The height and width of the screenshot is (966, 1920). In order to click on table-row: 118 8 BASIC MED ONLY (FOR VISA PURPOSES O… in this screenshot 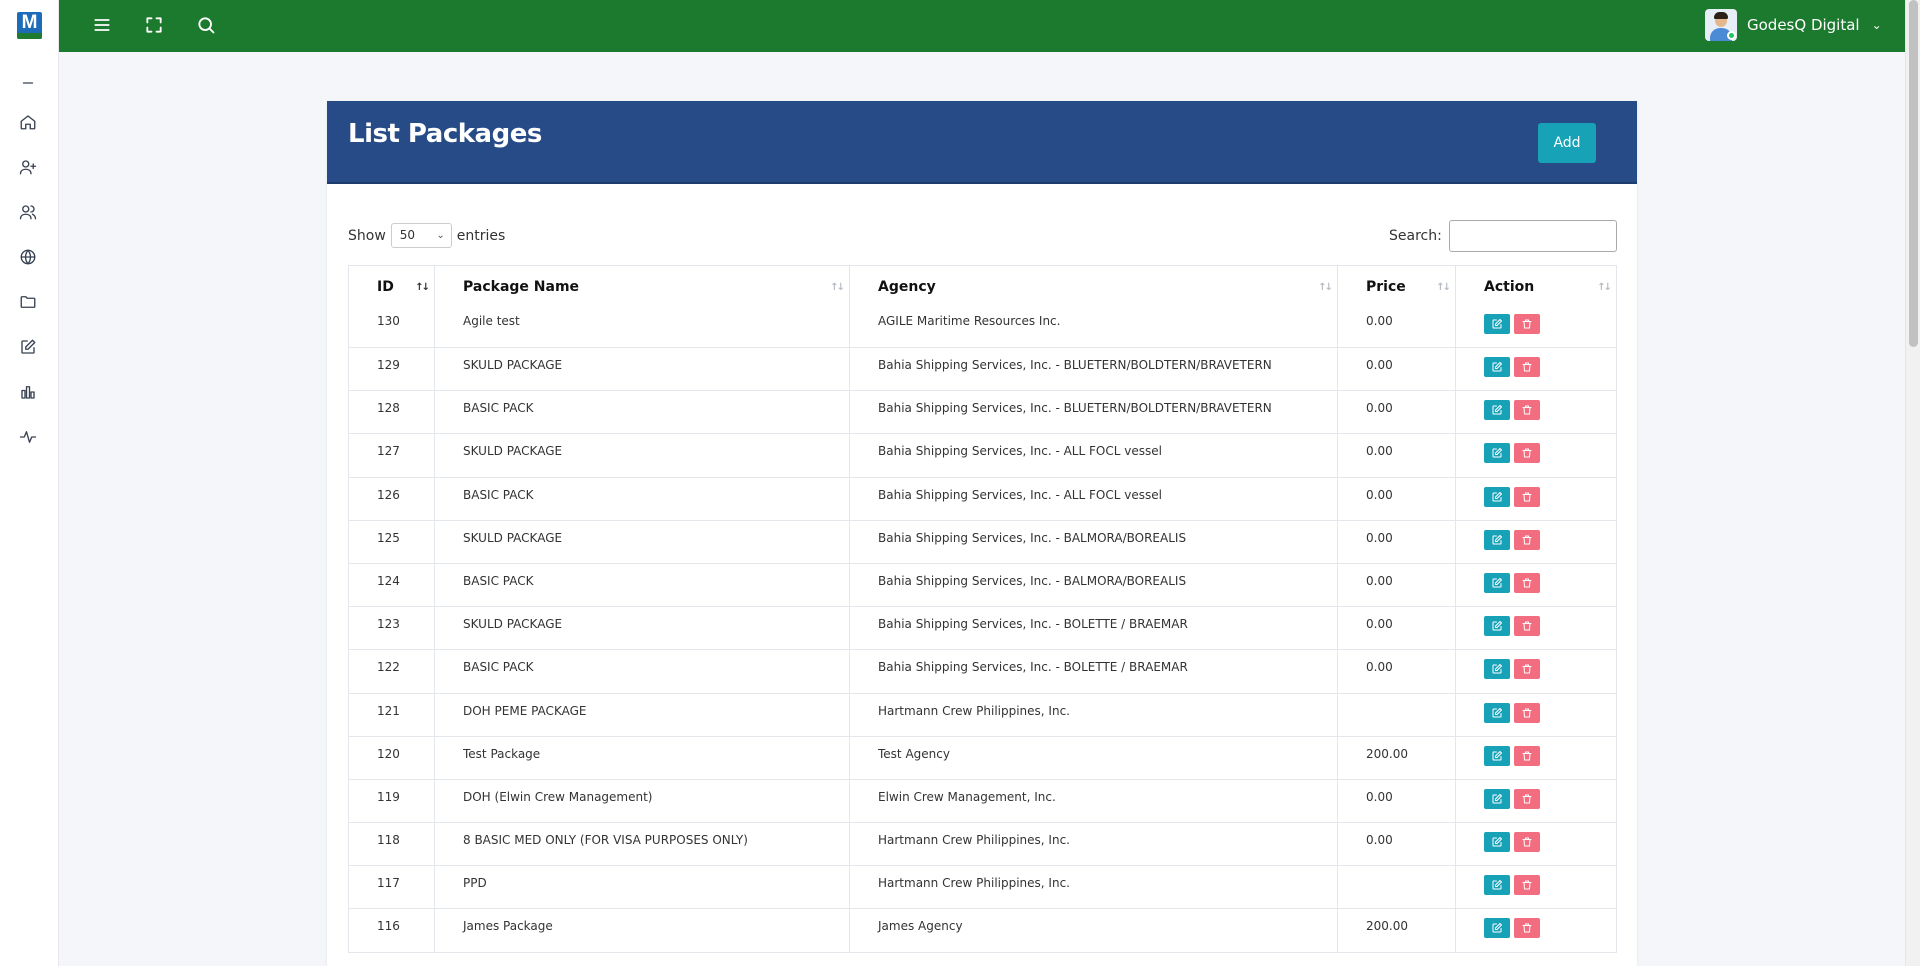, I will do `click(982, 844)`.